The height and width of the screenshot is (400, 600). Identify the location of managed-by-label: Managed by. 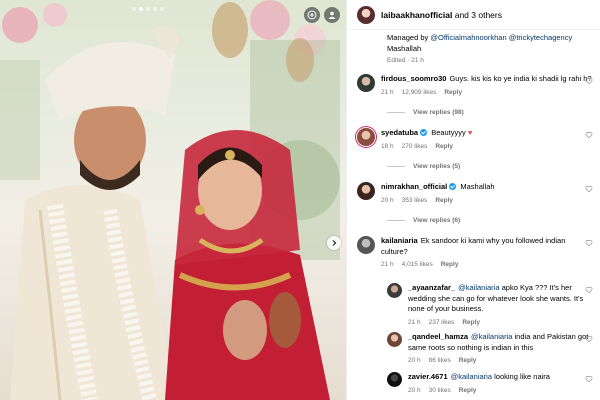
(408, 37).